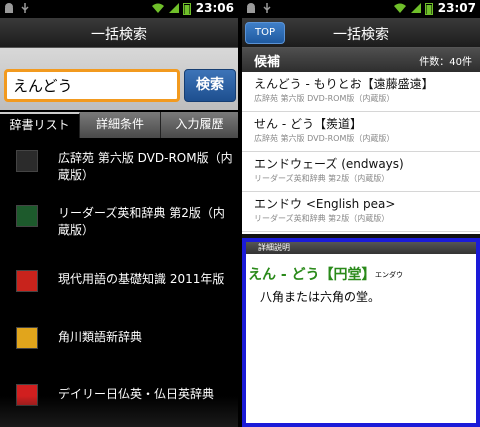  Describe the element at coordinates (361, 172) in the screenshot. I see `candidate-item: エンドウェーズ (endways) リーダーズ英和辞典 第2版（内蔵版）` at that location.